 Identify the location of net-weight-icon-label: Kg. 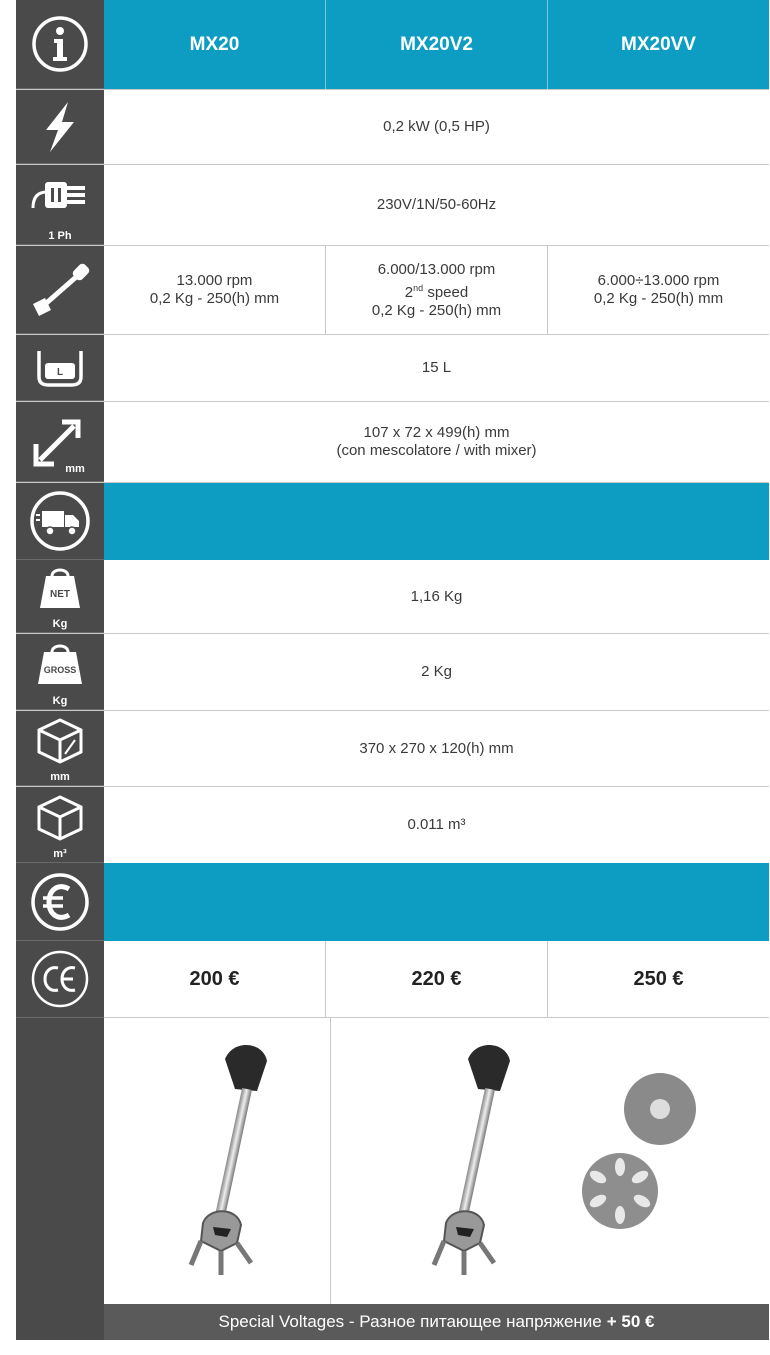
(60, 624).